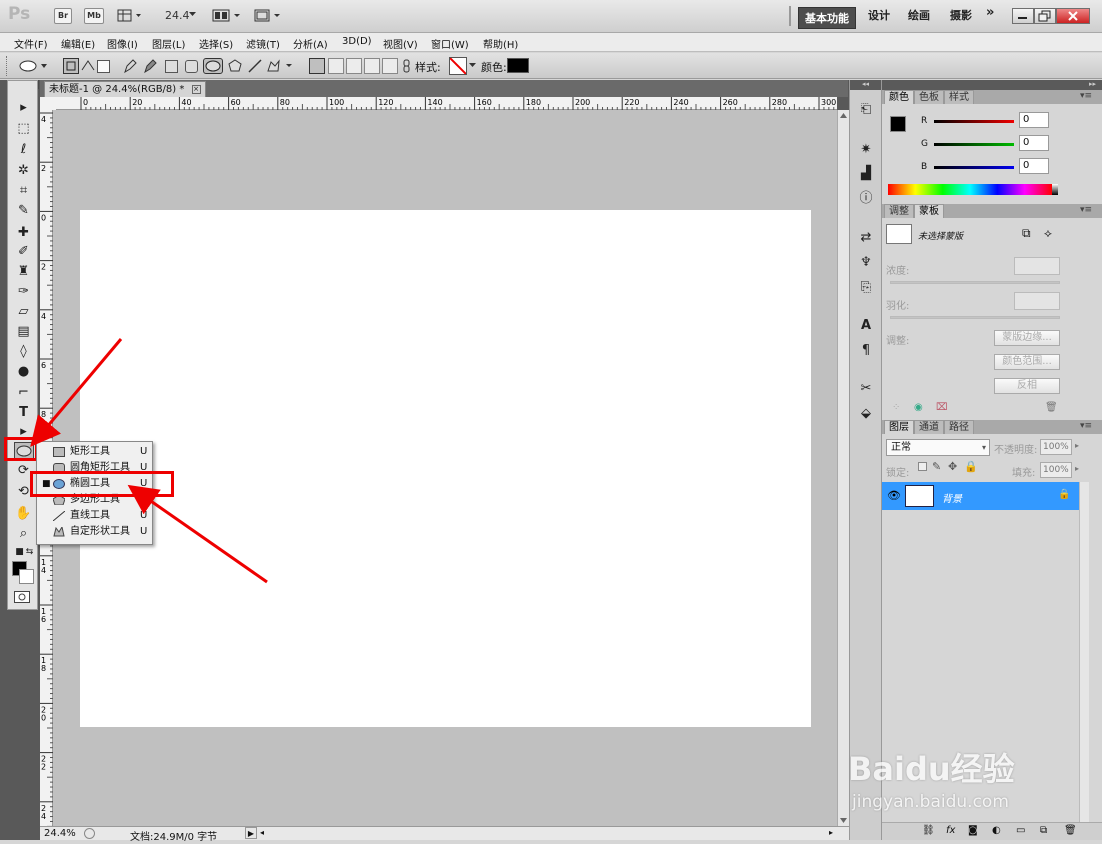 The height and width of the screenshot is (844, 1102). Describe the element at coordinates (216, 43) in the screenshot. I see `menu-select: 选择(S)` at that location.